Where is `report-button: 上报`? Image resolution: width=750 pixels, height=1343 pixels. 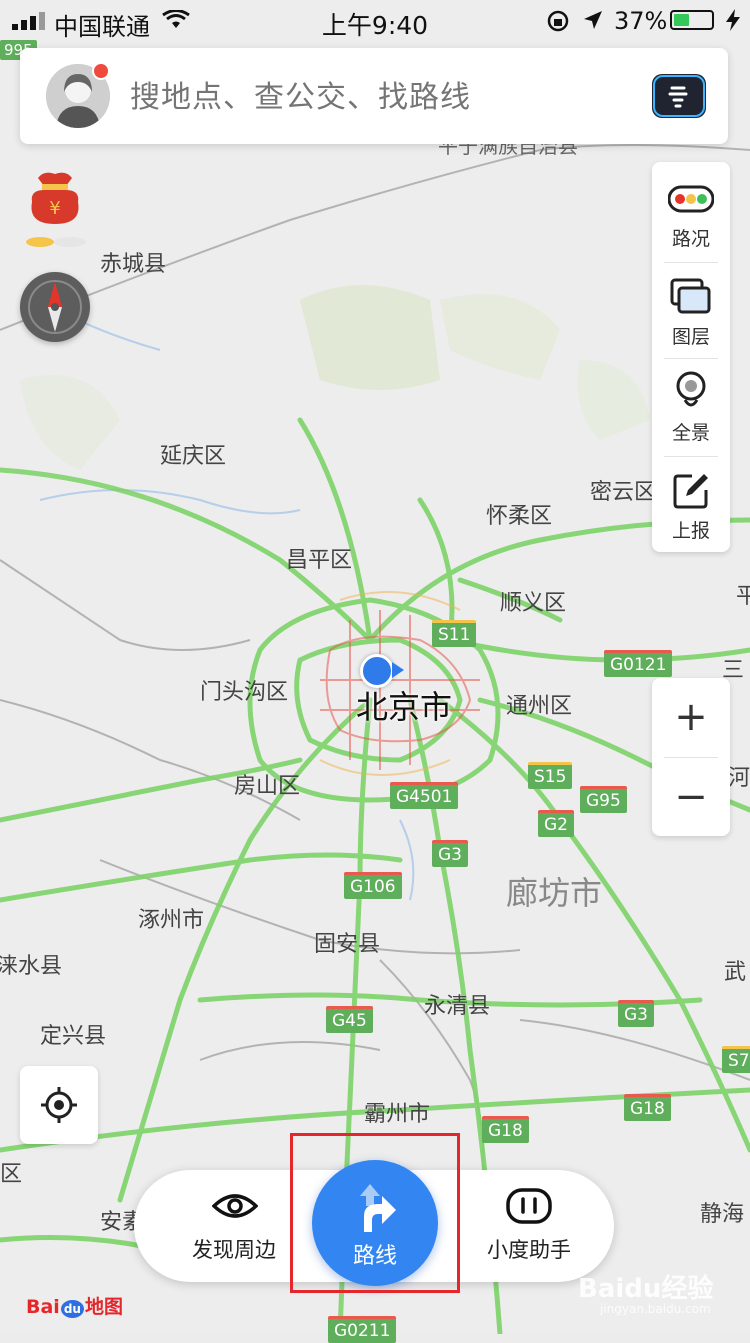 report-button: 上报 is located at coordinates (691, 506).